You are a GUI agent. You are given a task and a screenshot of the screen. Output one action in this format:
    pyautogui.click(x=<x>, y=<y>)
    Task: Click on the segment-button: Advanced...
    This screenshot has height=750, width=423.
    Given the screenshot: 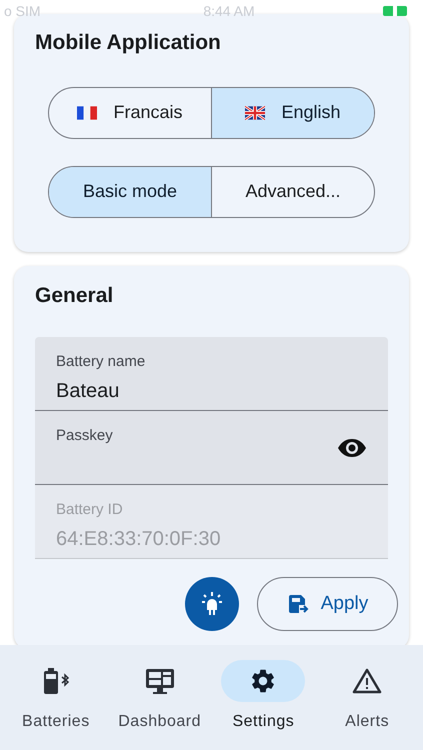 What is the action you would take?
    pyautogui.click(x=292, y=191)
    